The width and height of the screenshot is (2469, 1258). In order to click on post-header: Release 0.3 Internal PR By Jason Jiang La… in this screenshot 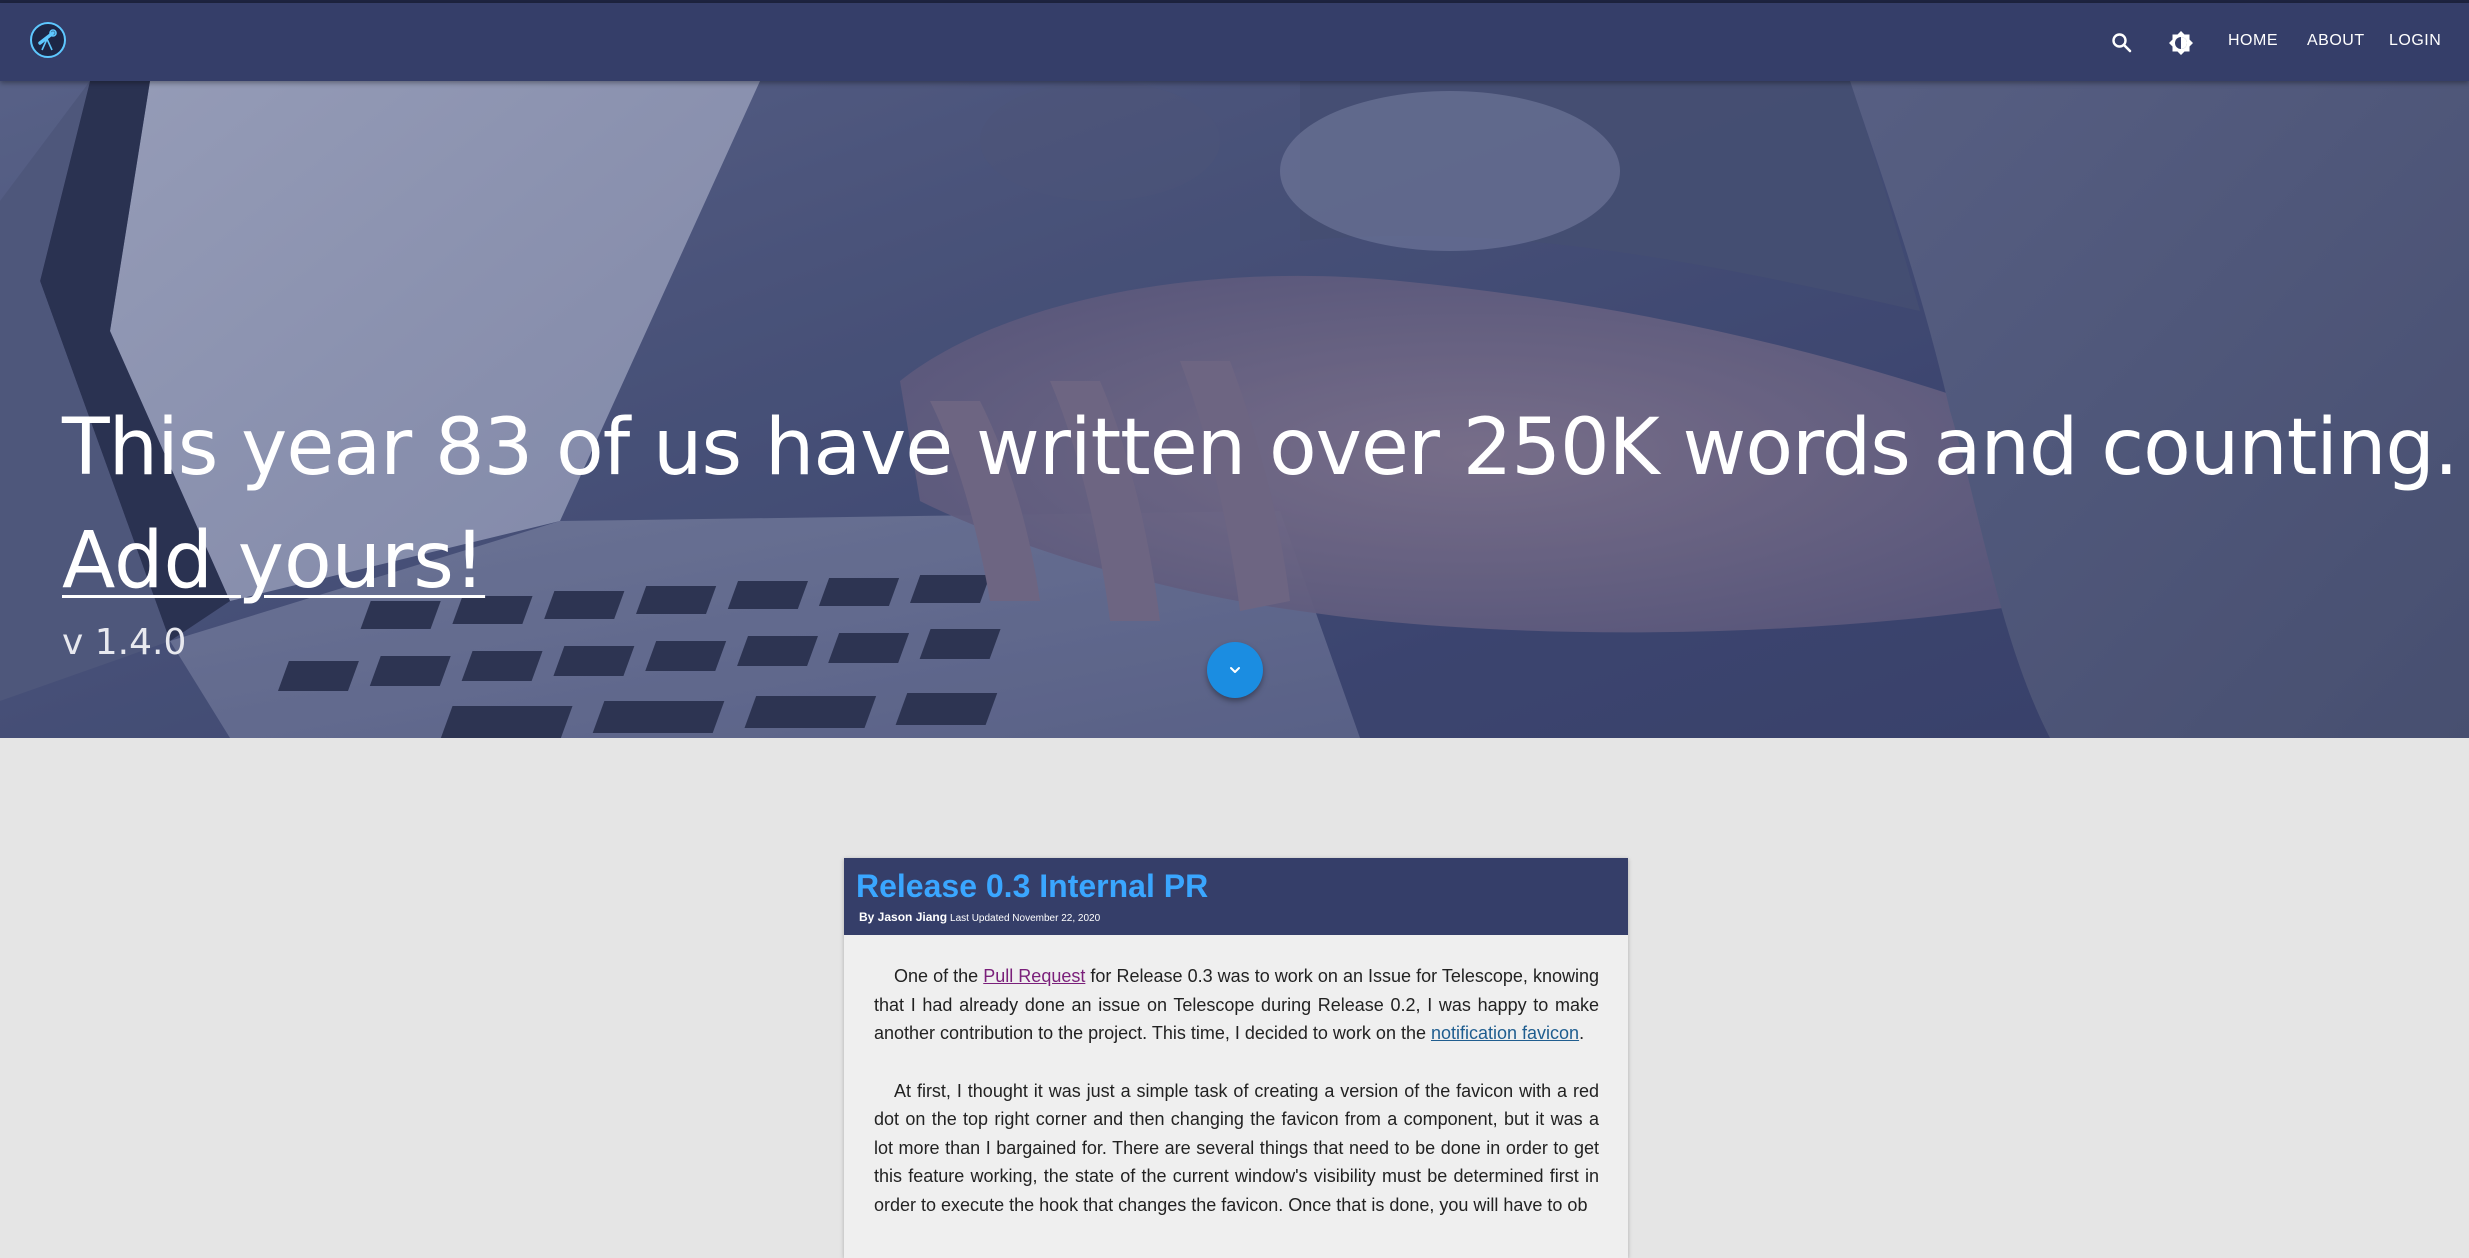, I will do `click(1236, 896)`.